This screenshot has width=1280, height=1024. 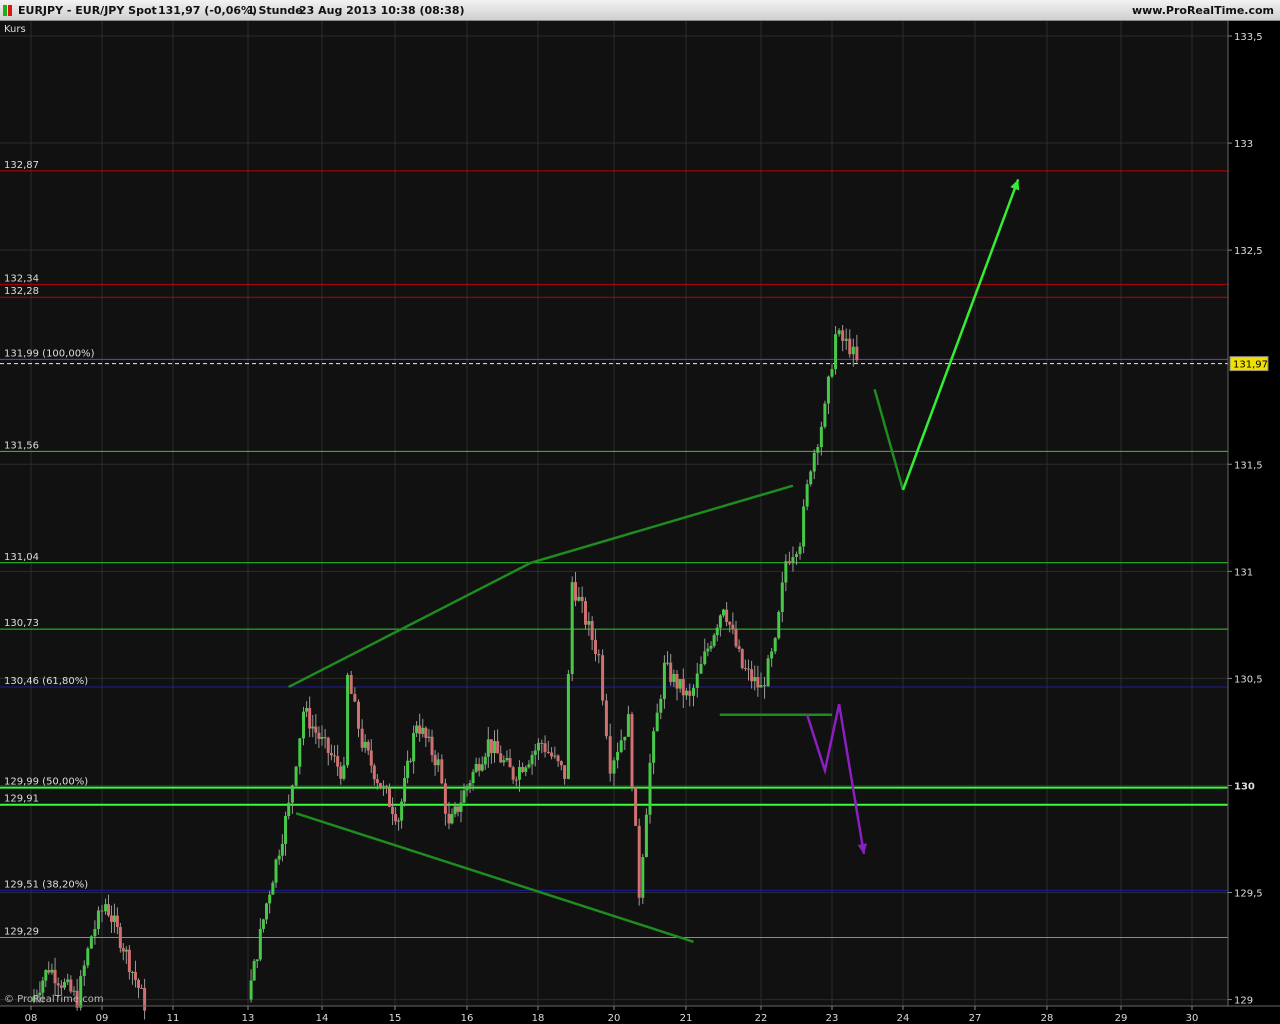 What do you see at coordinates (248, 1018) in the screenshot?
I see `x-tick-label: 13` at bounding box center [248, 1018].